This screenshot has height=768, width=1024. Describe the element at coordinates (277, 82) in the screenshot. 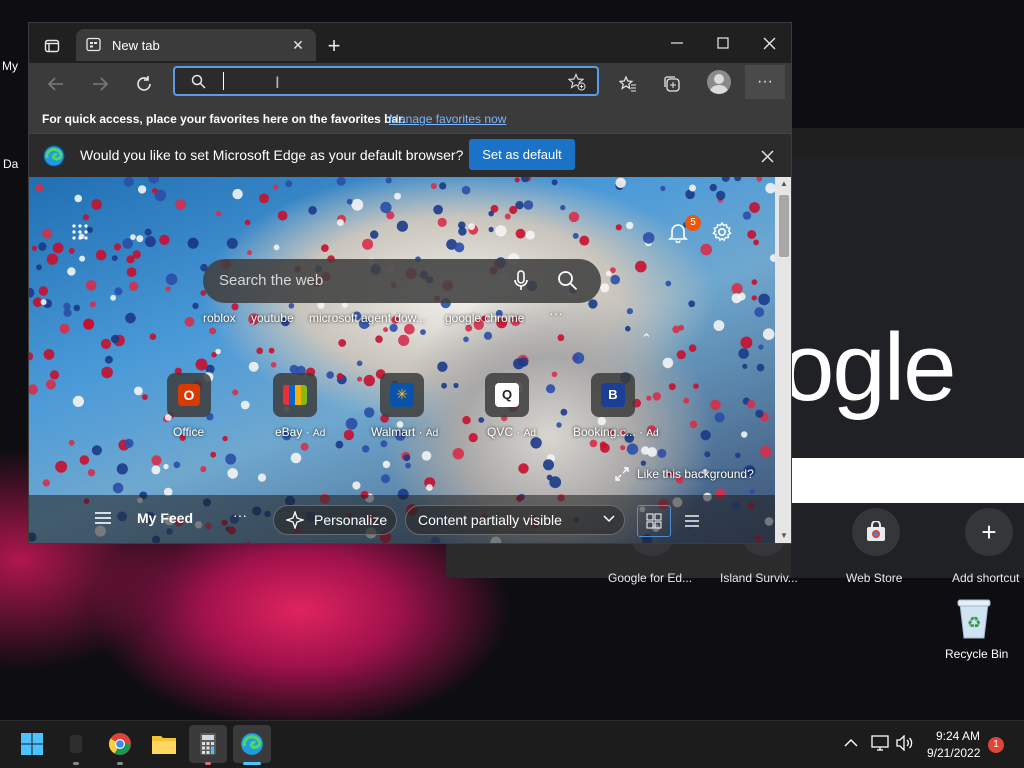

I see `i-beam-cursor-icon: I` at that location.